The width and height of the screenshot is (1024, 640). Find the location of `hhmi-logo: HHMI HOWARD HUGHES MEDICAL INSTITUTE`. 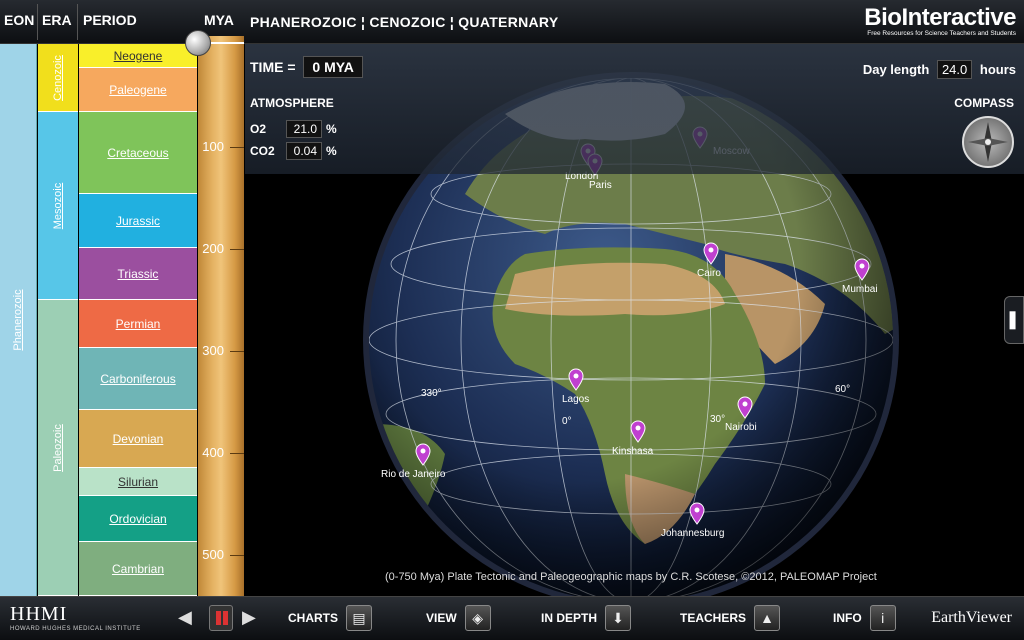

hhmi-logo: HHMI HOWARD HUGHES MEDICAL INSTITUTE is located at coordinates (75, 617).